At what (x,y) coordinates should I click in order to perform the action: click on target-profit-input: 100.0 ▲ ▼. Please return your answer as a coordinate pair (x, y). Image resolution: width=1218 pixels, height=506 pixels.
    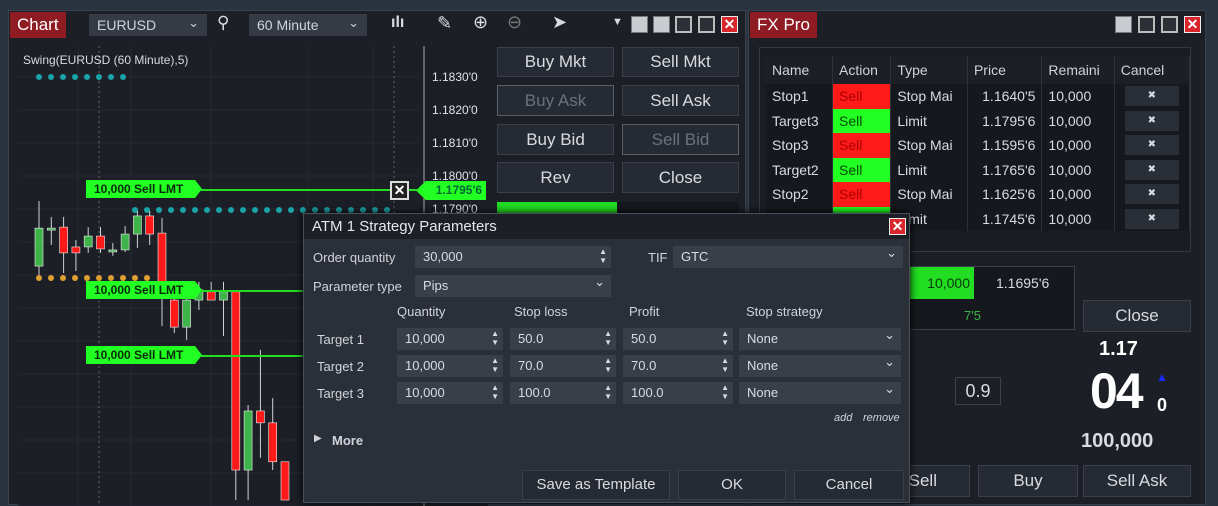
    Looking at the image, I should click on (678, 393).